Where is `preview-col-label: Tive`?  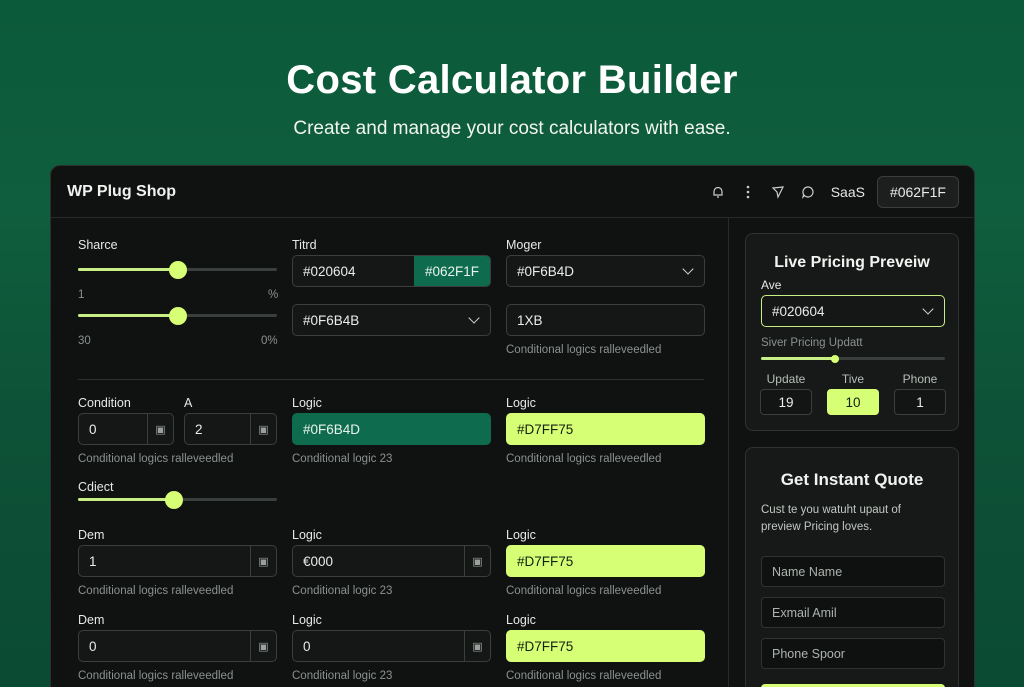
preview-col-label: Tive is located at coordinates (853, 379).